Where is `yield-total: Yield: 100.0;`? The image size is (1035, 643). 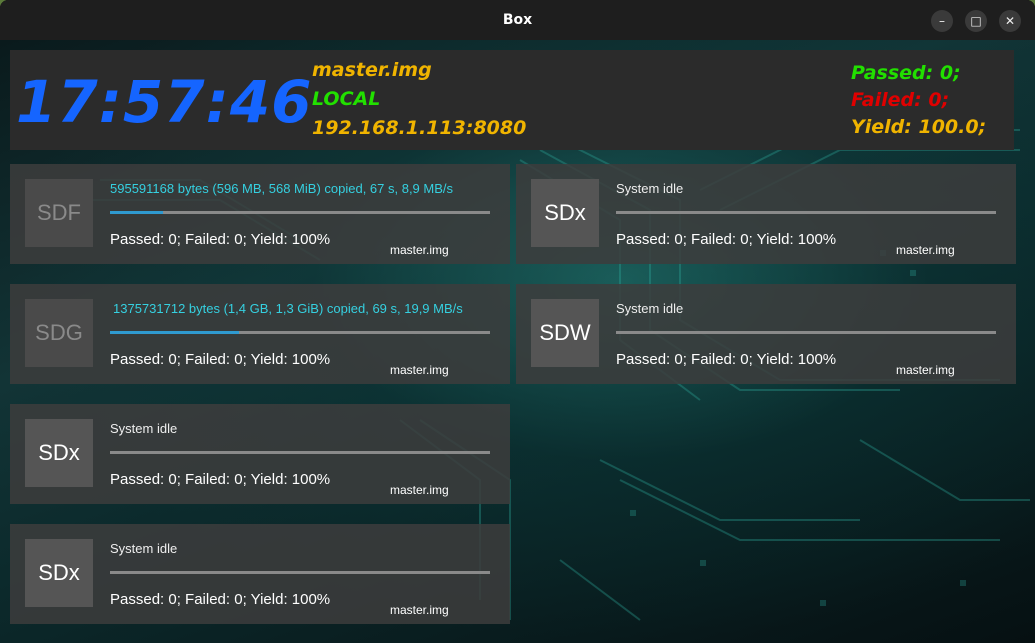
yield-total: Yield: 100.0; is located at coordinates (919, 127).